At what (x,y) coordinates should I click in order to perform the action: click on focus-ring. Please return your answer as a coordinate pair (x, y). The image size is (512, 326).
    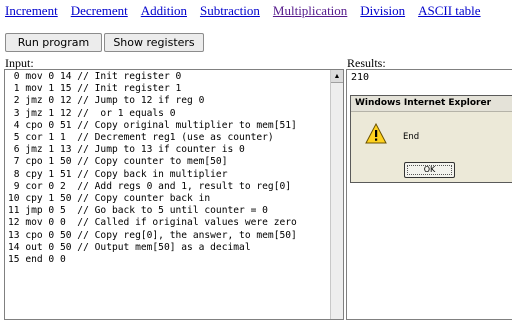
    Looking at the image, I should click on (429, 170).